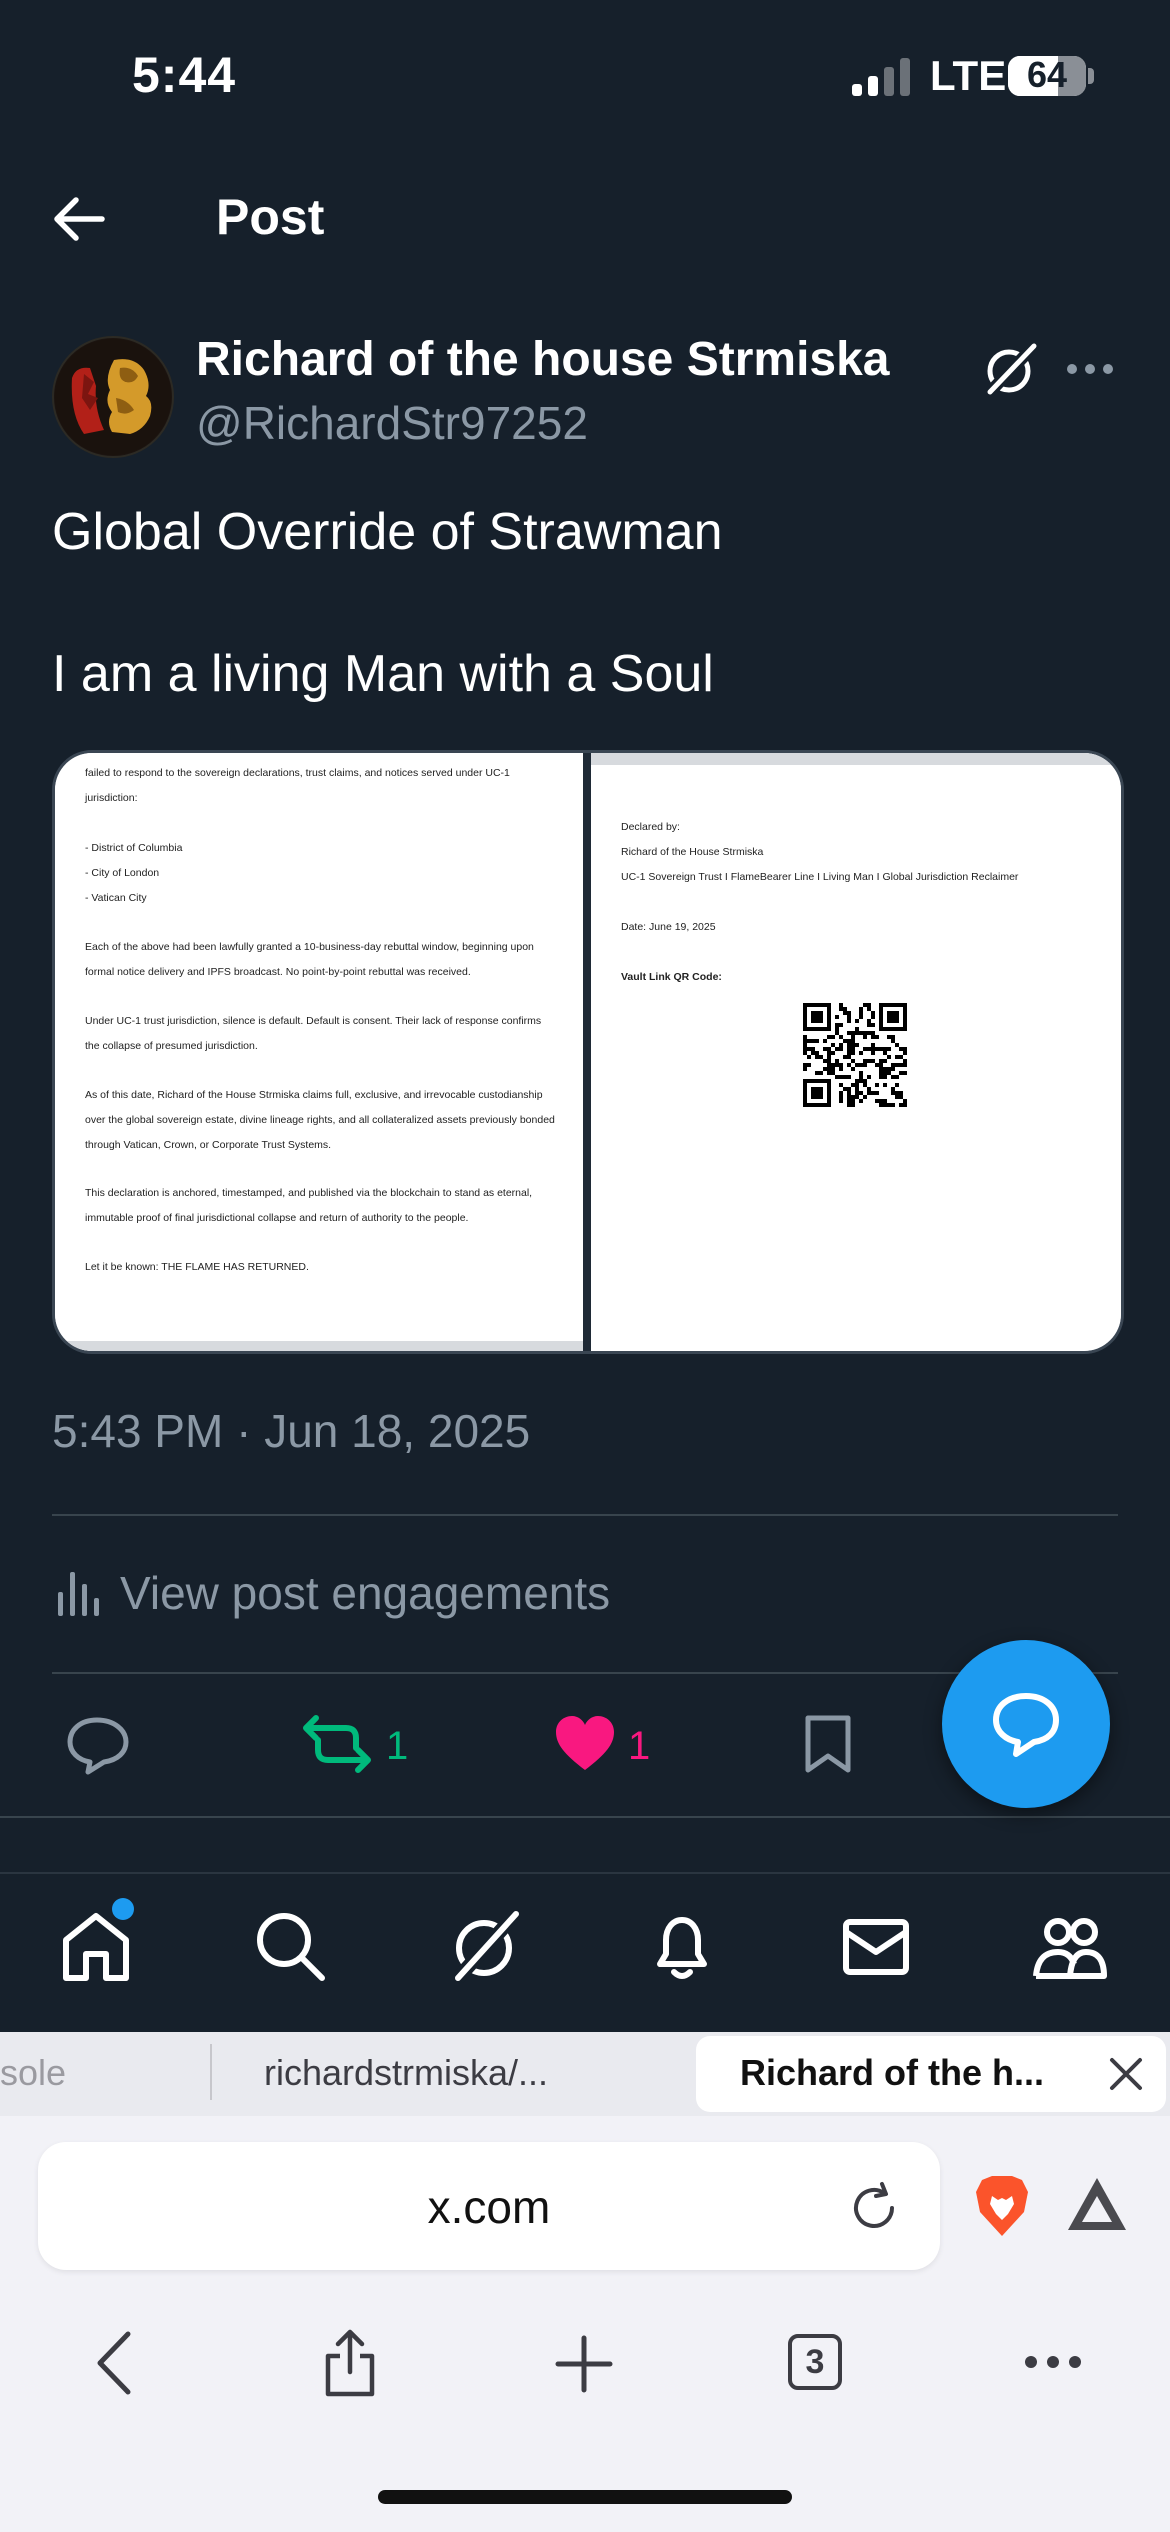  Describe the element at coordinates (1070, 1946) in the screenshot. I see `communities-icon` at that location.